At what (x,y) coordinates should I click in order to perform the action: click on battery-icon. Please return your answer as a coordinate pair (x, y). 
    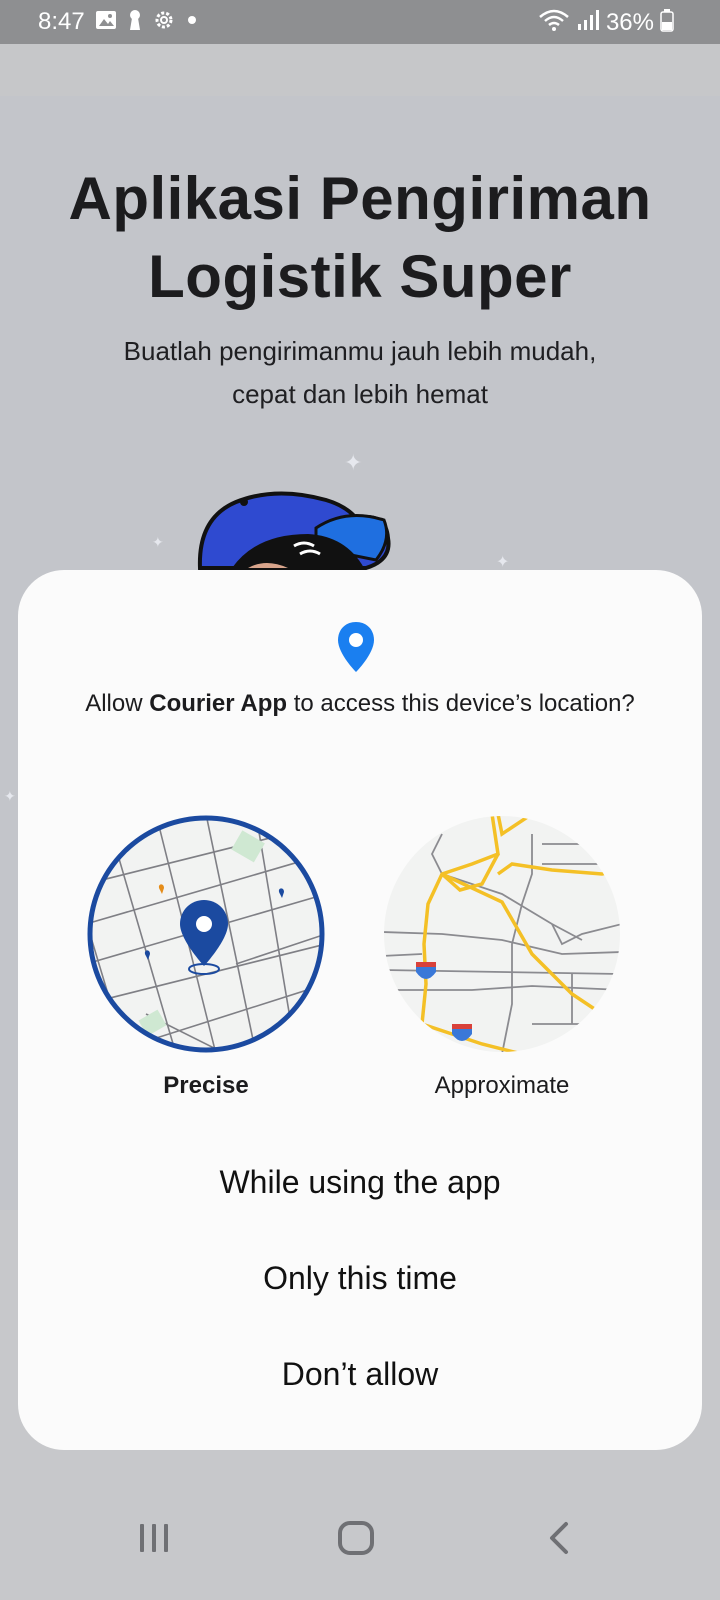
    Looking at the image, I should click on (667, 22).